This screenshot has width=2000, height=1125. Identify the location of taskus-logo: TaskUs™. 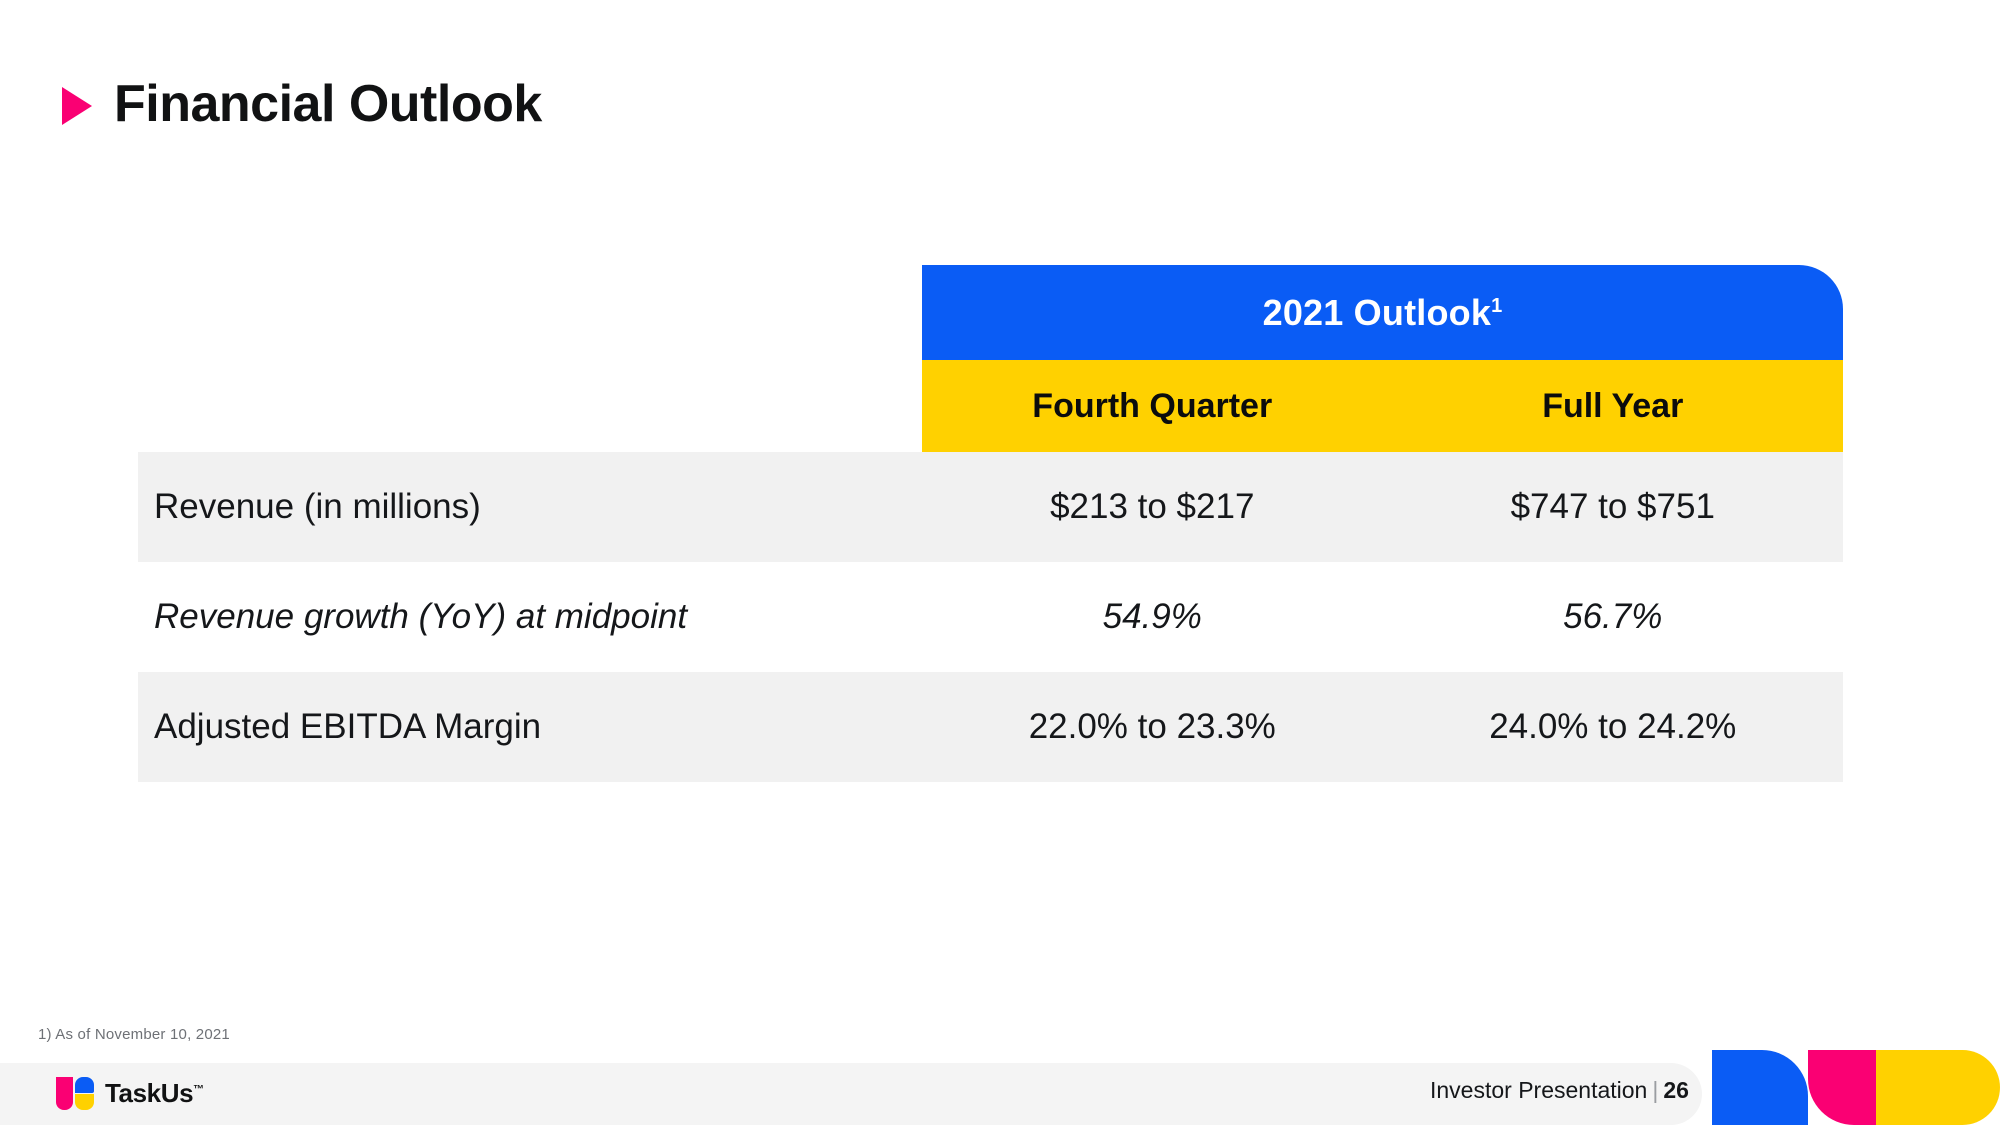
(130, 1093).